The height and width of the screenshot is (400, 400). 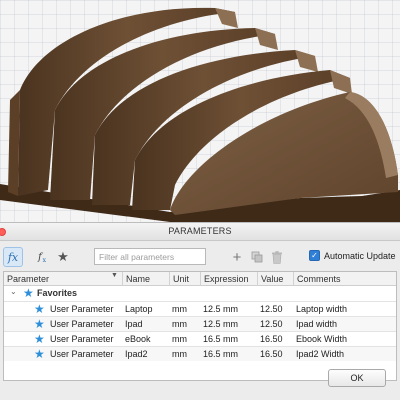 What do you see at coordinates (42, 257) in the screenshot?
I see `user-fx-icon: fx` at bounding box center [42, 257].